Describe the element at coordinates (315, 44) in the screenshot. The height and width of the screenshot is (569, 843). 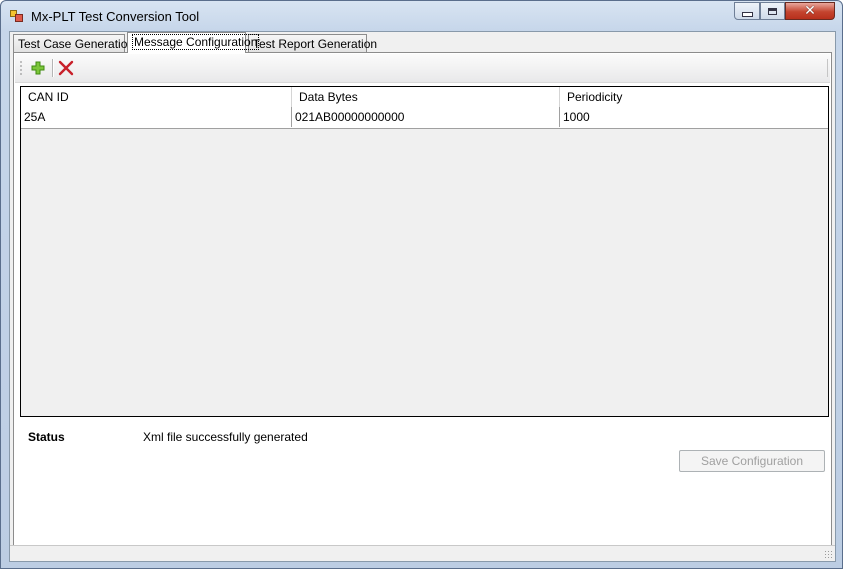
I see `tab-label: Test Report Generation` at that location.